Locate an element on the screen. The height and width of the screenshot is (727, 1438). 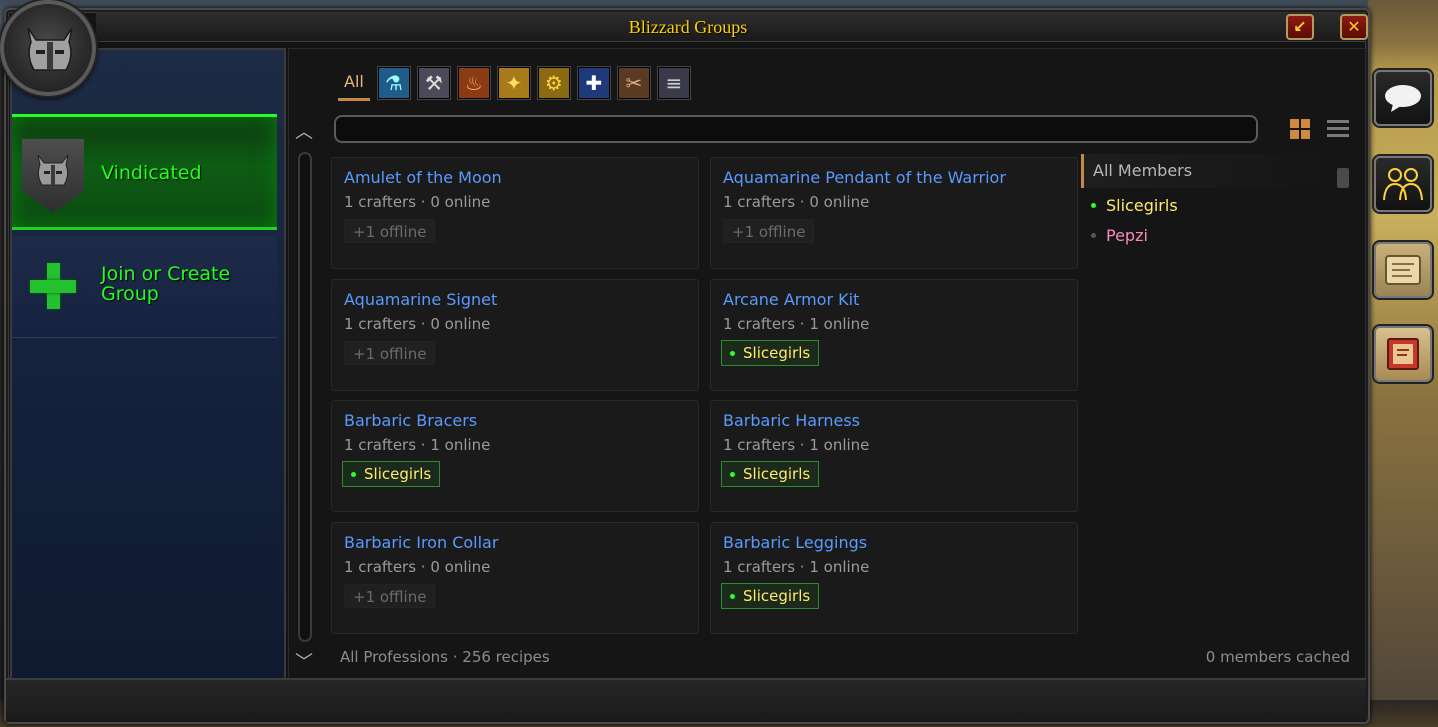
recipe-name: Barbaric Bracers is located at coordinates (411, 420).